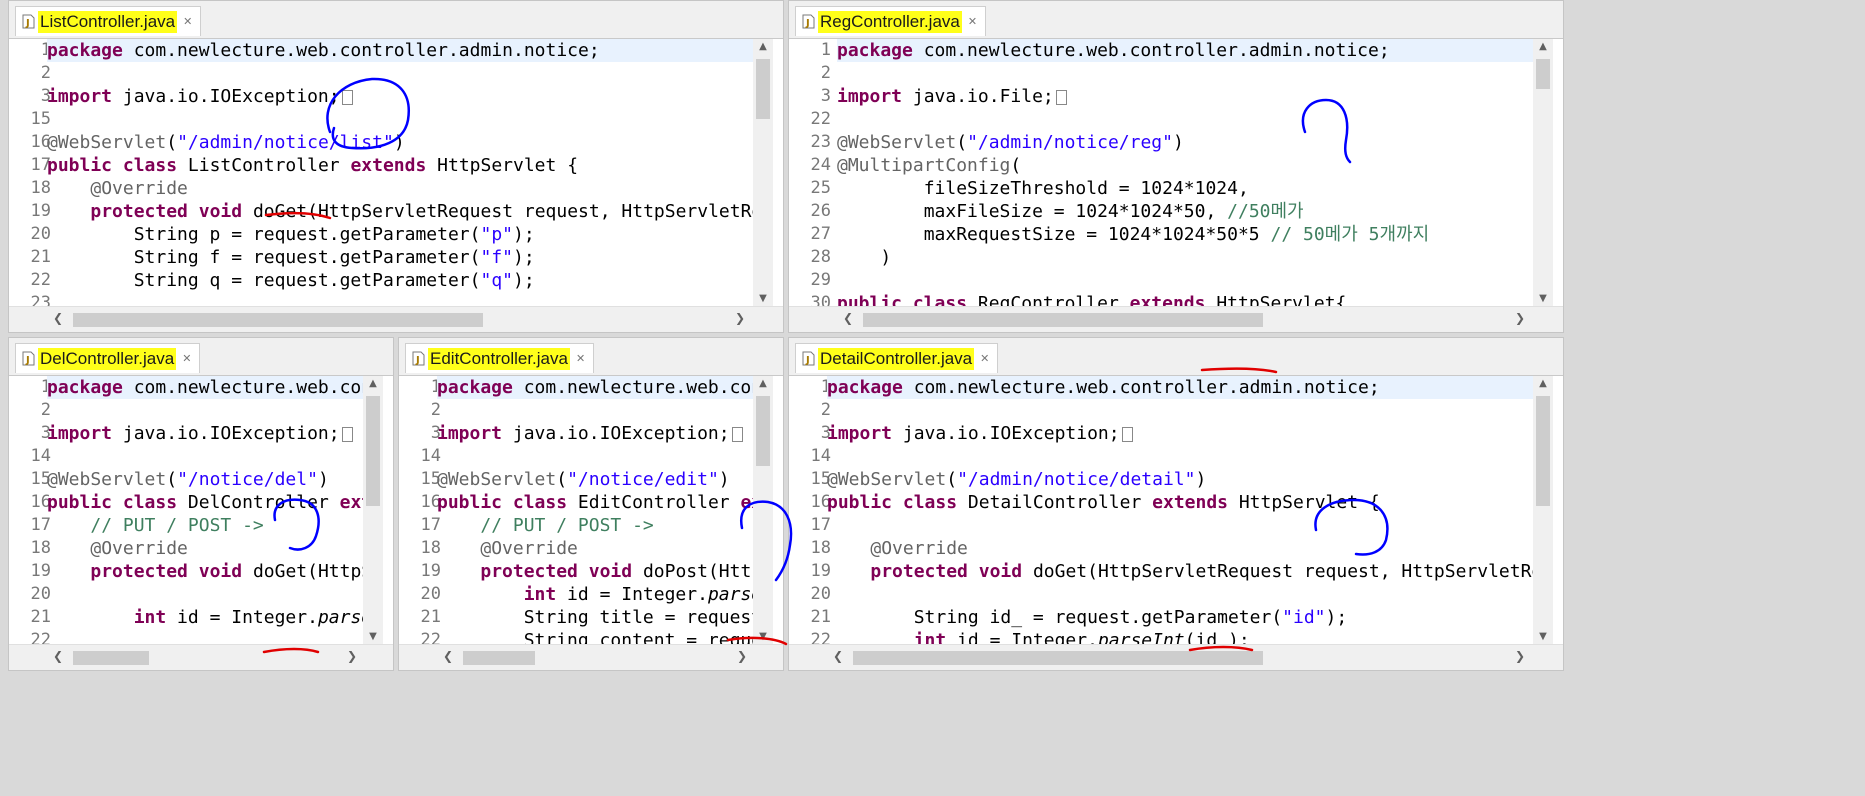  I want to click on code-line: @WebServlet("/notice/del"), so click(205, 479).